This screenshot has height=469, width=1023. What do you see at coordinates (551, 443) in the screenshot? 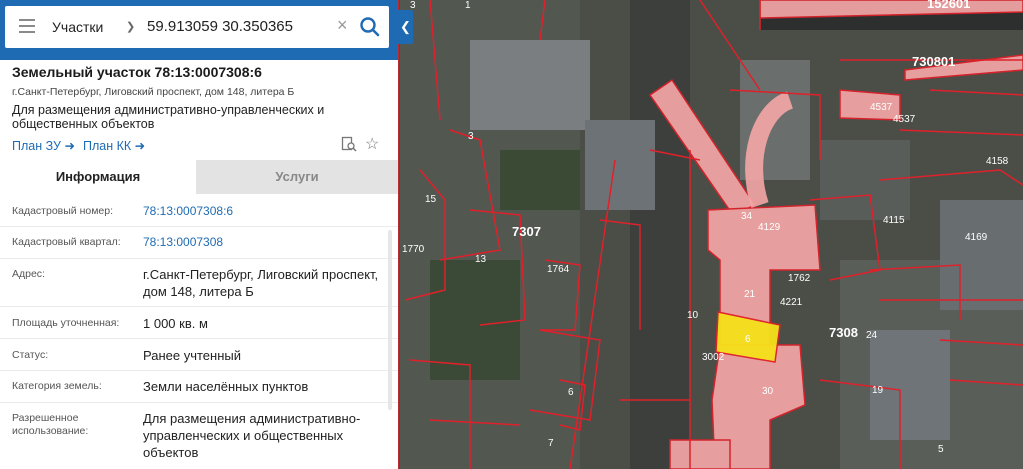
I see `parcel-label: 7` at bounding box center [551, 443].